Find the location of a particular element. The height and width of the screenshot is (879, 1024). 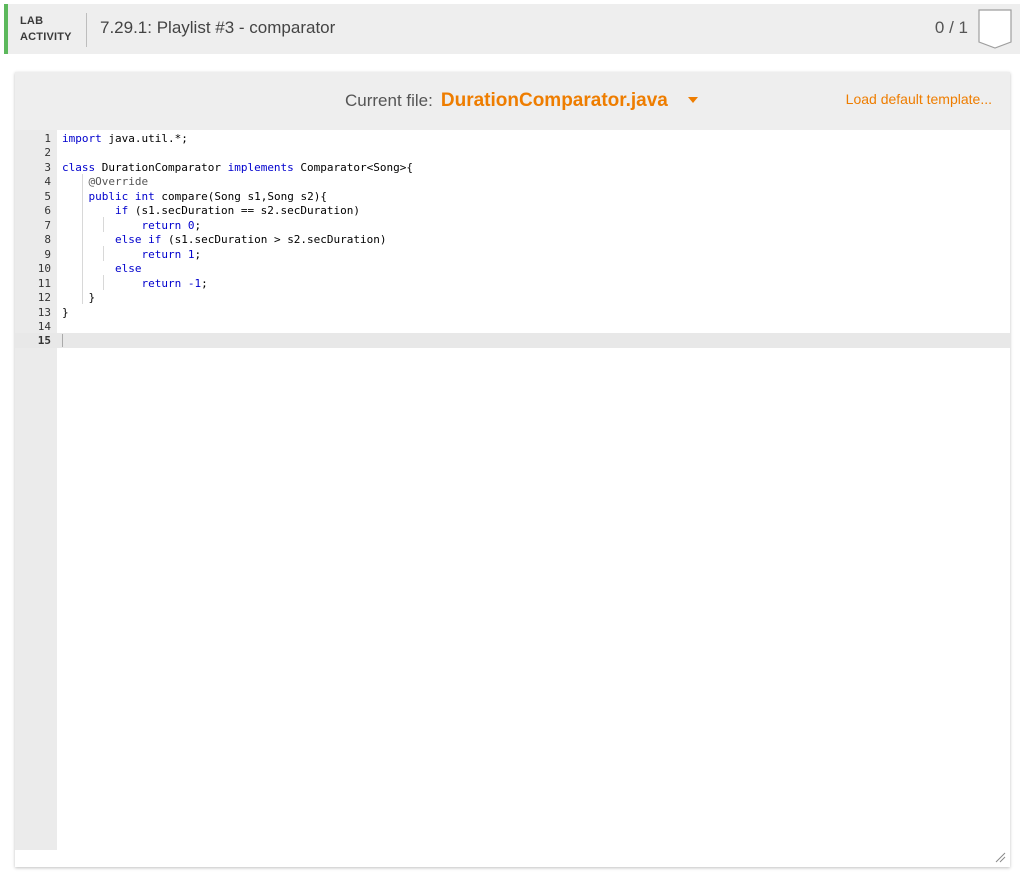

resize-handle-icon is located at coordinates (1000, 857).